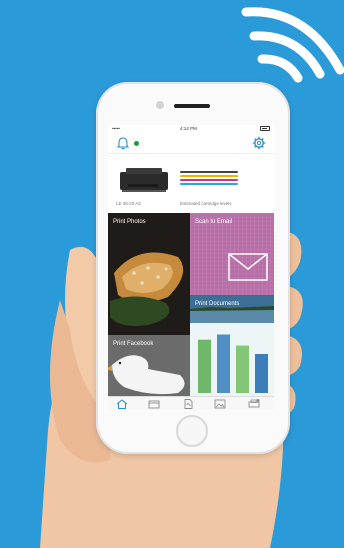  What do you see at coordinates (149, 365) in the screenshot?
I see `tile-print-facebook: Print Facebook` at bounding box center [149, 365].